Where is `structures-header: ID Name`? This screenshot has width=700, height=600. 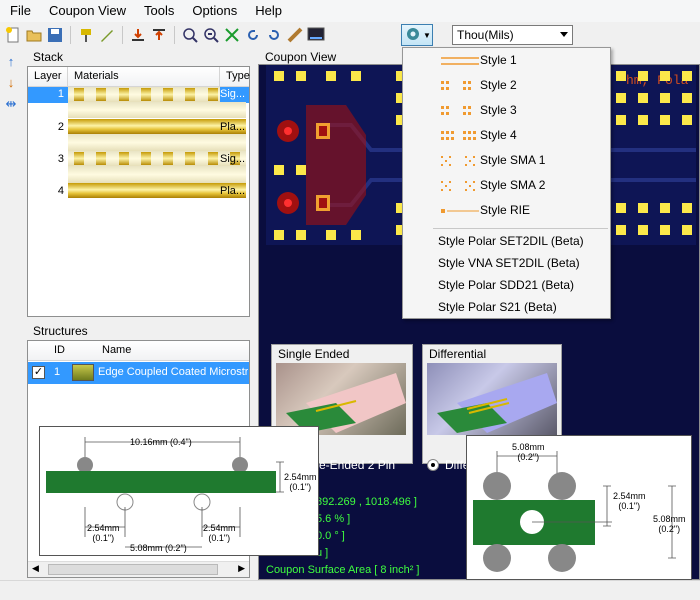
structures-header: ID Name is located at coordinates (138, 351).